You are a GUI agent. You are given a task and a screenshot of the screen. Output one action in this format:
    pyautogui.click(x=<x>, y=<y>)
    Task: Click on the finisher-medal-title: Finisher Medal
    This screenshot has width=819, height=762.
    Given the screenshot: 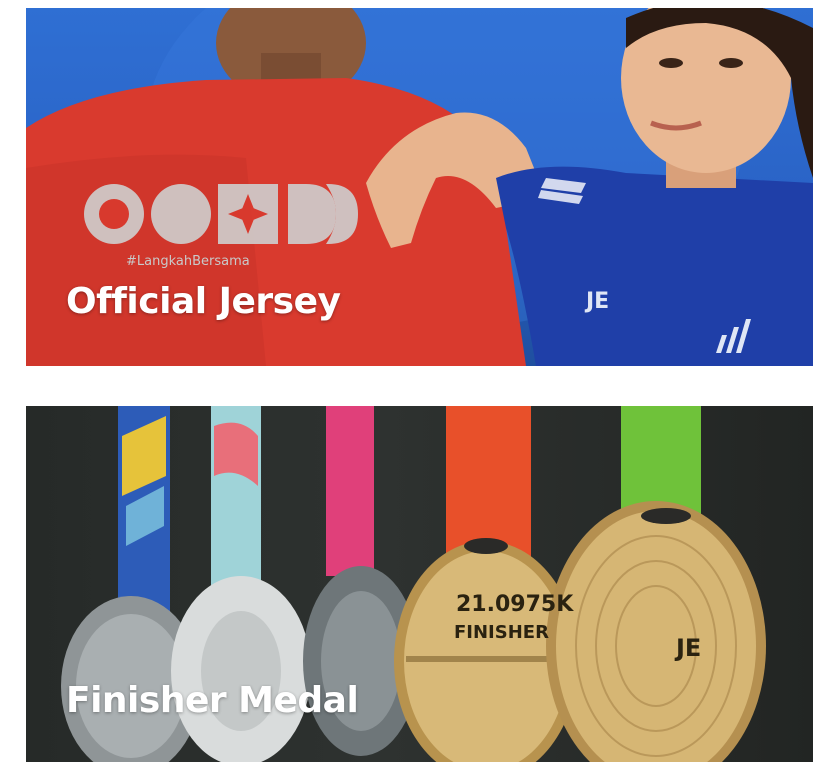 What is the action you would take?
    pyautogui.click(x=212, y=700)
    